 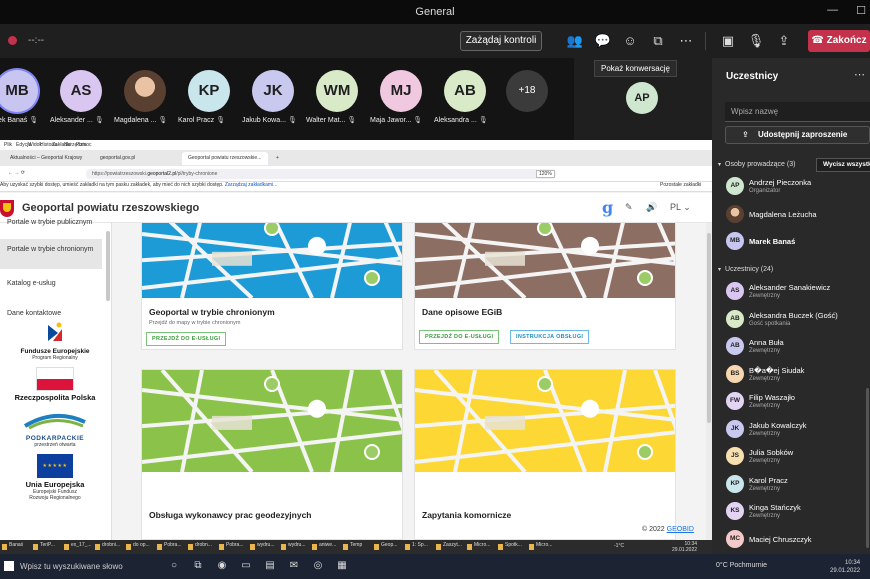 I want to click on sidebar-item-contact: Dane kontaktowe, so click(x=51, y=313).